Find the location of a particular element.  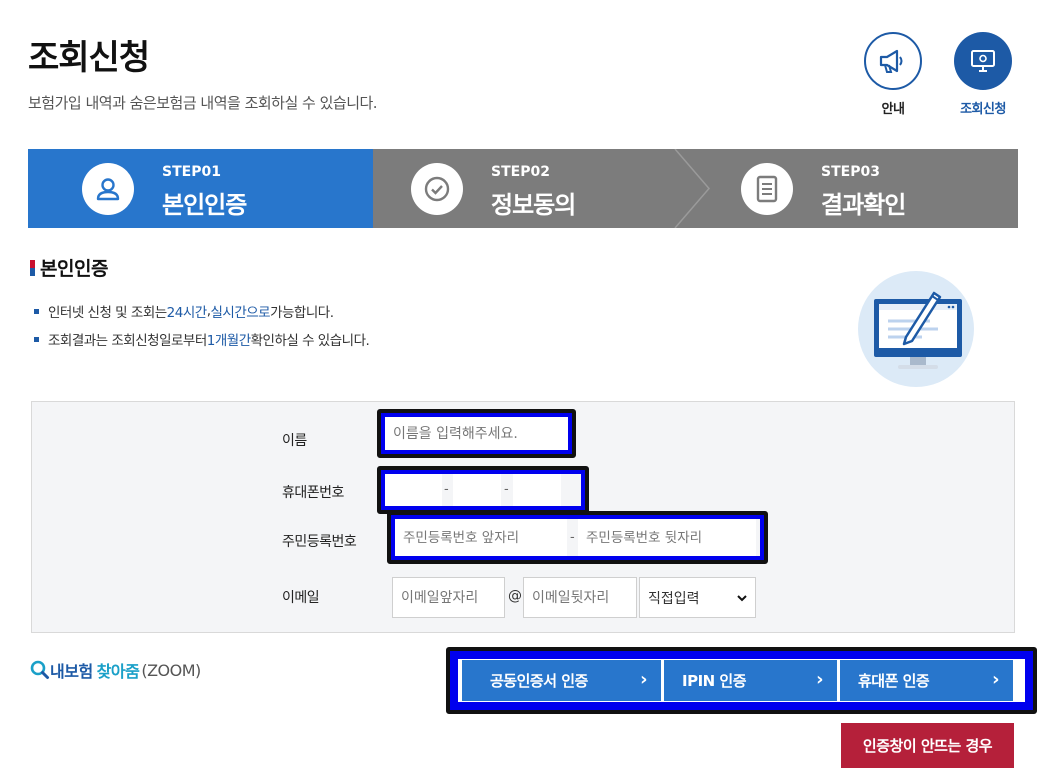

rrn-back-input is located at coordinates (667, 537).